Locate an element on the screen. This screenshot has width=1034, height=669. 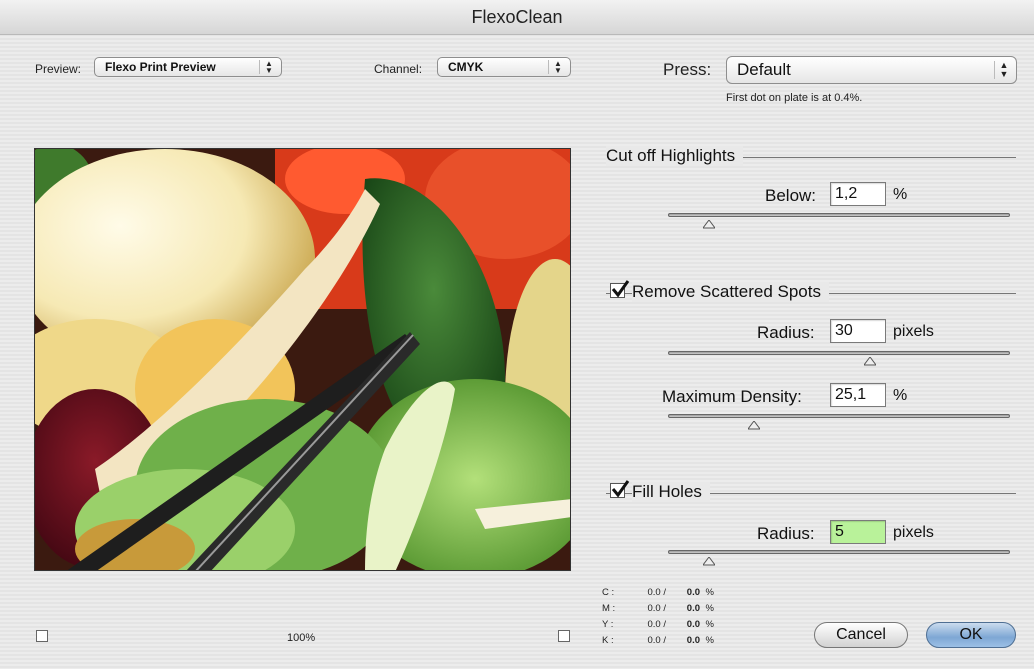
scattered-density-label: Maximum Density: is located at coordinates (732, 396).